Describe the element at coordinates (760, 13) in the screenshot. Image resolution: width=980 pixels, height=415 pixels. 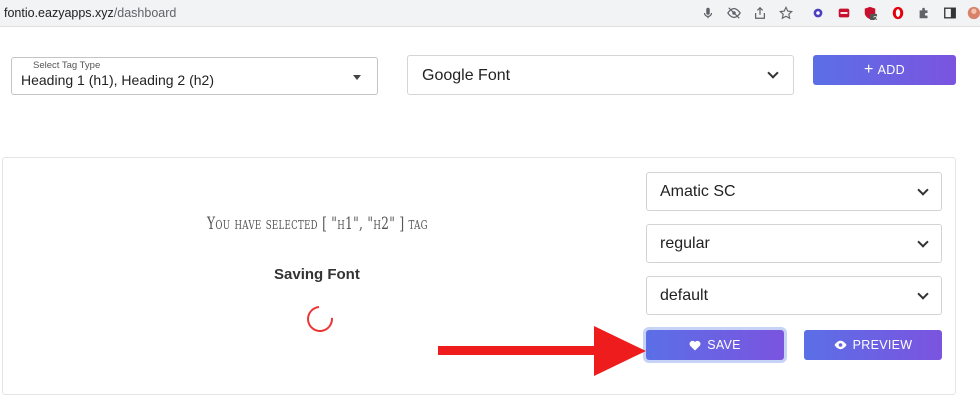
I see `share-icon` at that location.